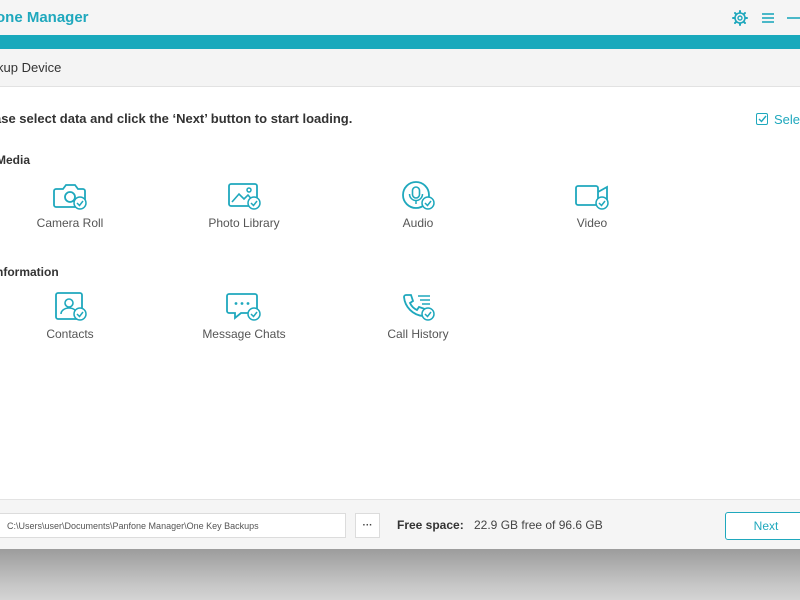 Image resolution: width=800 pixels, height=600 pixels. I want to click on header-accent-band, so click(400, 42).